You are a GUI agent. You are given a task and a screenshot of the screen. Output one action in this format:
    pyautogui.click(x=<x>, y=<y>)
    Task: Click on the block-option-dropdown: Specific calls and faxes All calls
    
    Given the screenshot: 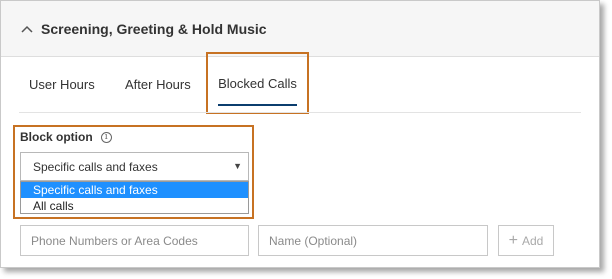 What is the action you would take?
    pyautogui.click(x=134, y=197)
    